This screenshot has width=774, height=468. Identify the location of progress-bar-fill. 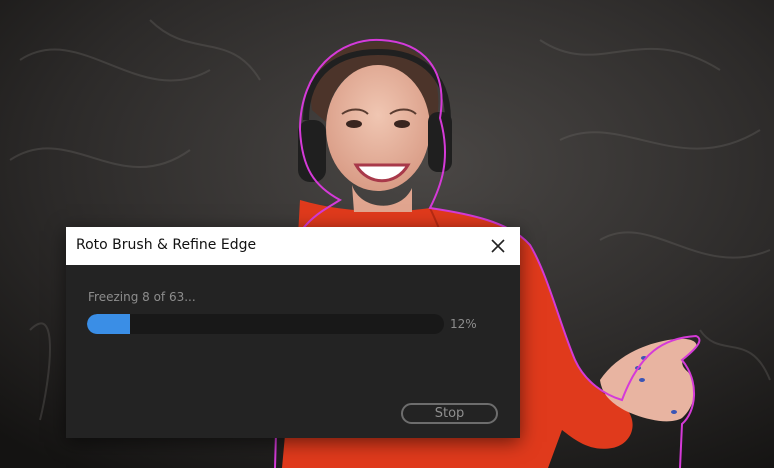
(108, 324).